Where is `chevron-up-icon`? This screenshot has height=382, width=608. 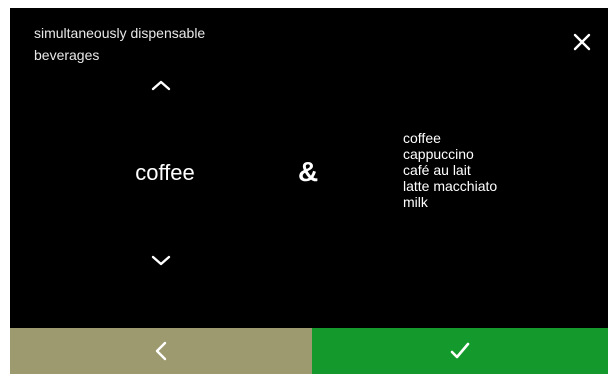 chevron-up-icon is located at coordinates (161, 85).